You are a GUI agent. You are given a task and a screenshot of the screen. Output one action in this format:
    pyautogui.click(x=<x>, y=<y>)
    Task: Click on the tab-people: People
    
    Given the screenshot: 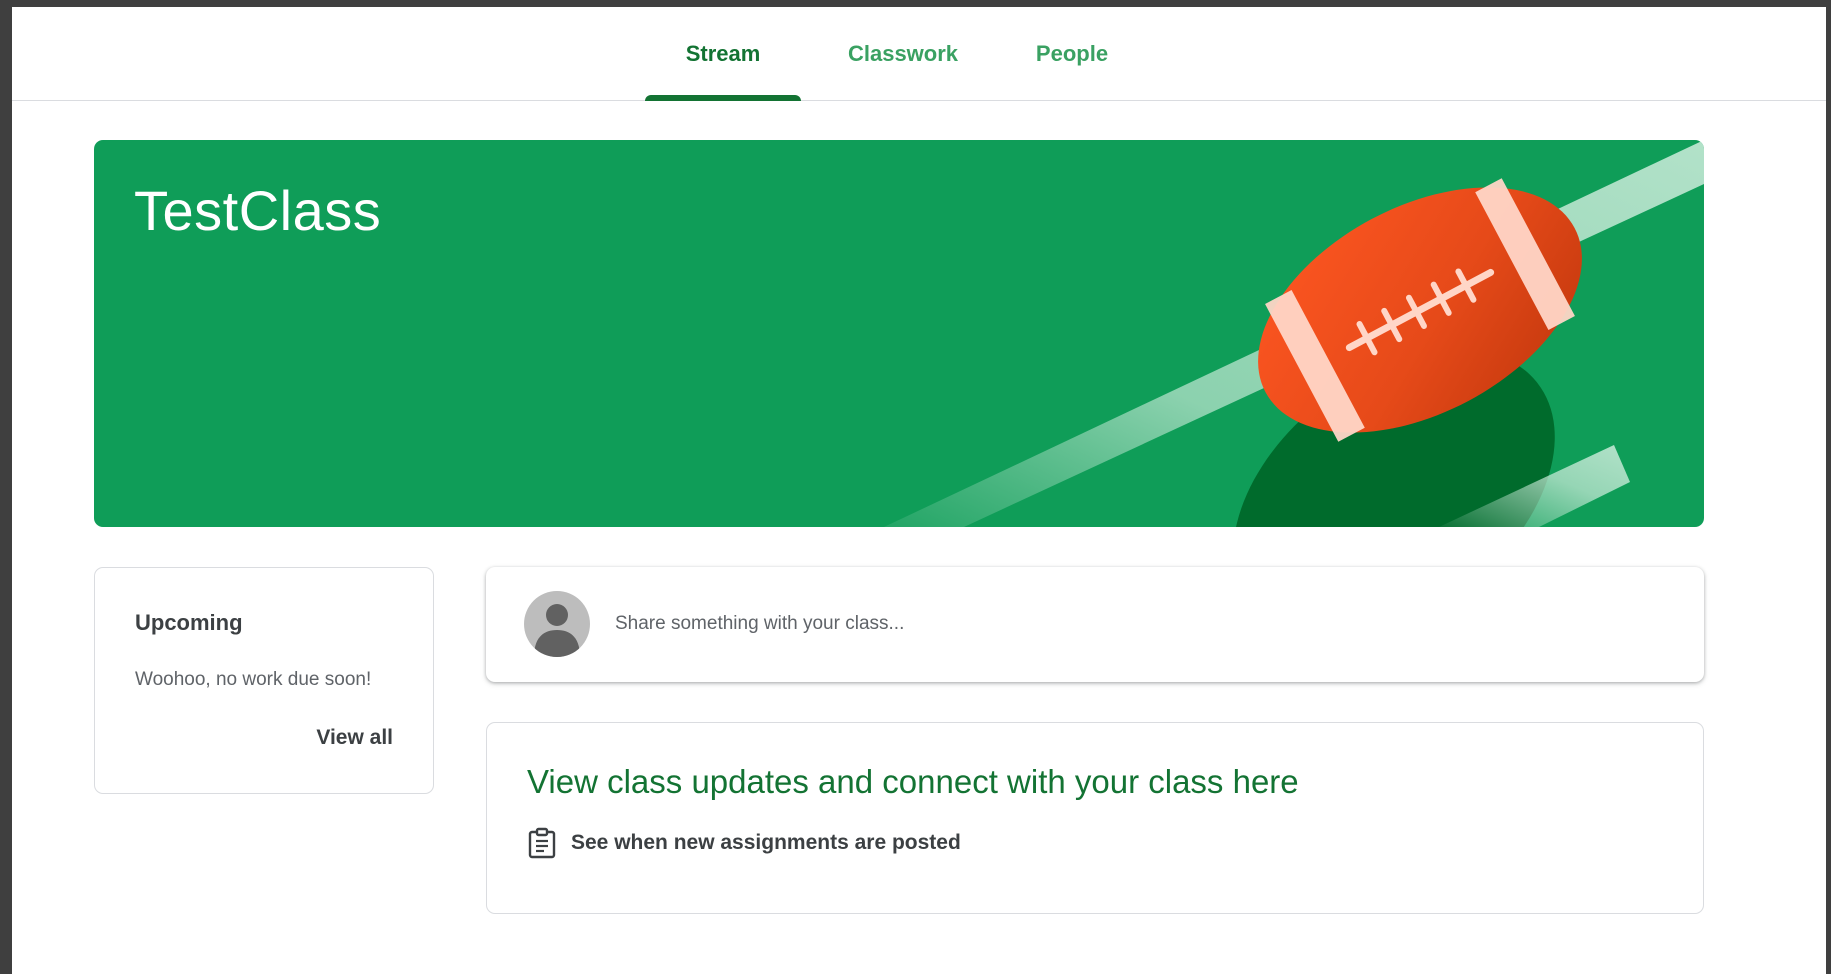 What is the action you would take?
    pyautogui.click(x=1072, y=53)
    